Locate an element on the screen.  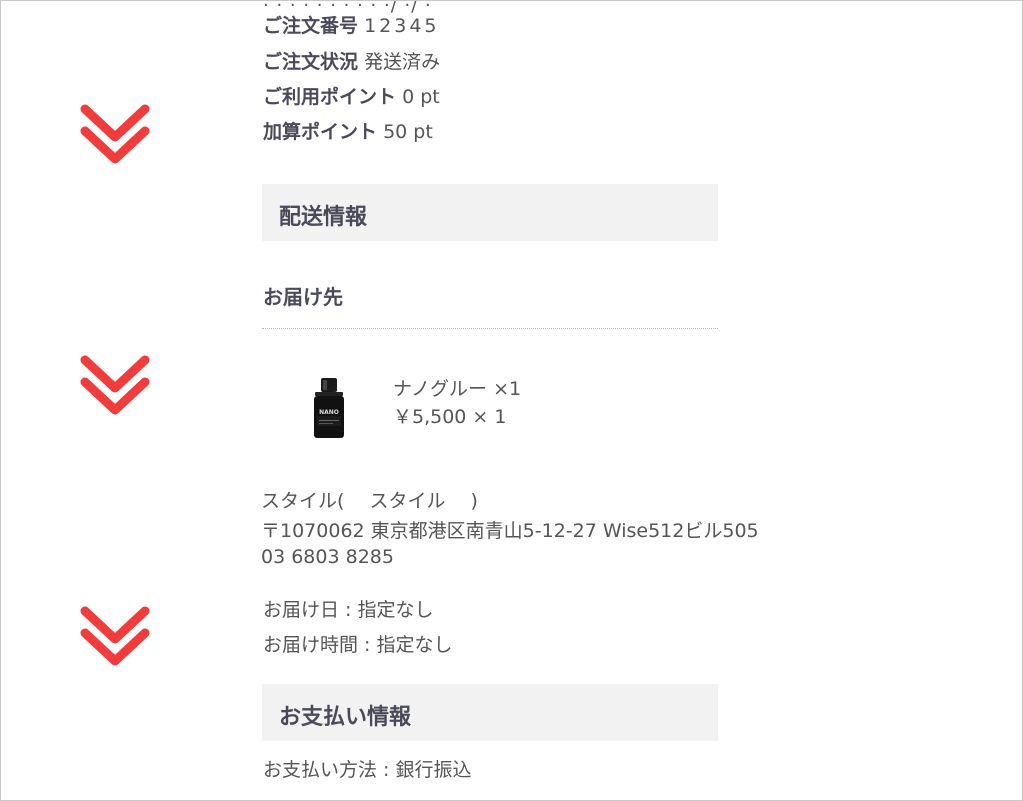
shipping-section-header: 配送情報 is located at coordinates (490, 212).